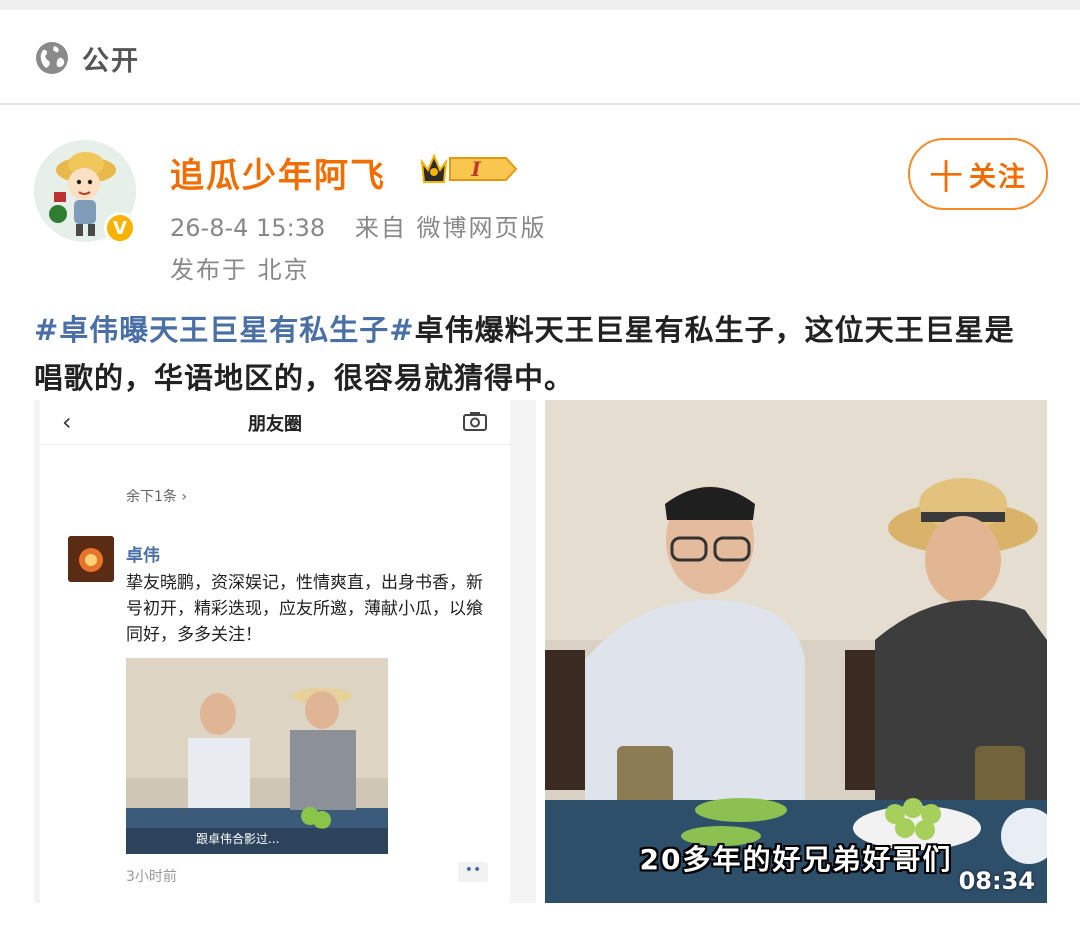  Describe the element at coordinates (450, 228) in the screenshot. I see `post-source: 来自 微博网页版` at that location.